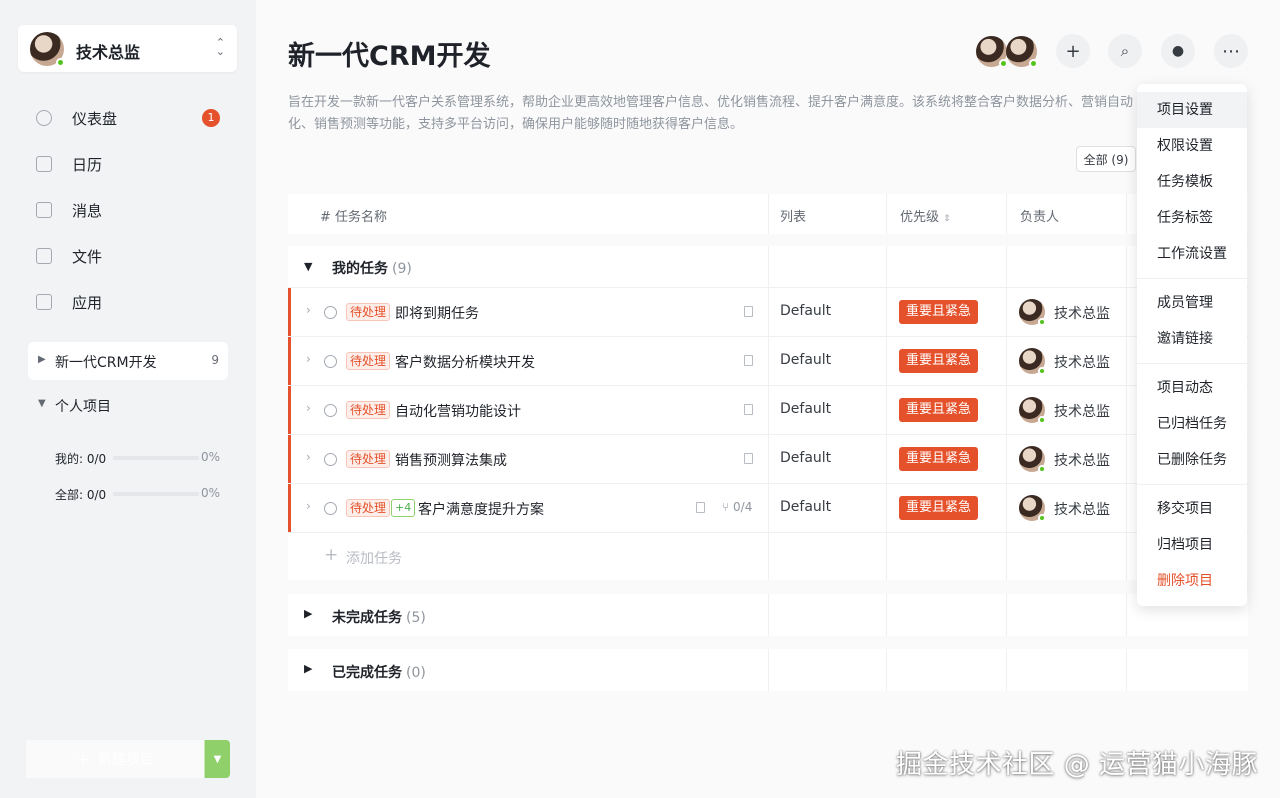 The height and width of the screenshot is (798, 1280). What do you see at coordinates (108, 52) in the screenshot?
I see `workspace-name: 技术总监` at bounding box center [108, 52].